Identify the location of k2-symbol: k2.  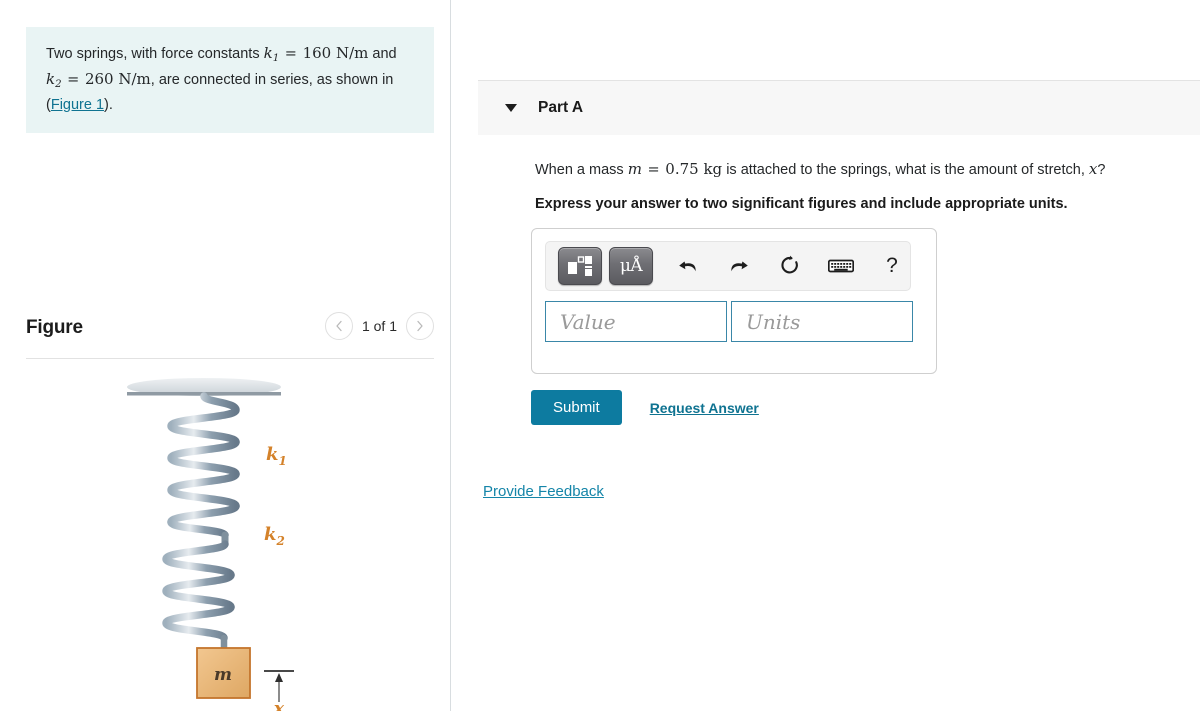
(54, 80).